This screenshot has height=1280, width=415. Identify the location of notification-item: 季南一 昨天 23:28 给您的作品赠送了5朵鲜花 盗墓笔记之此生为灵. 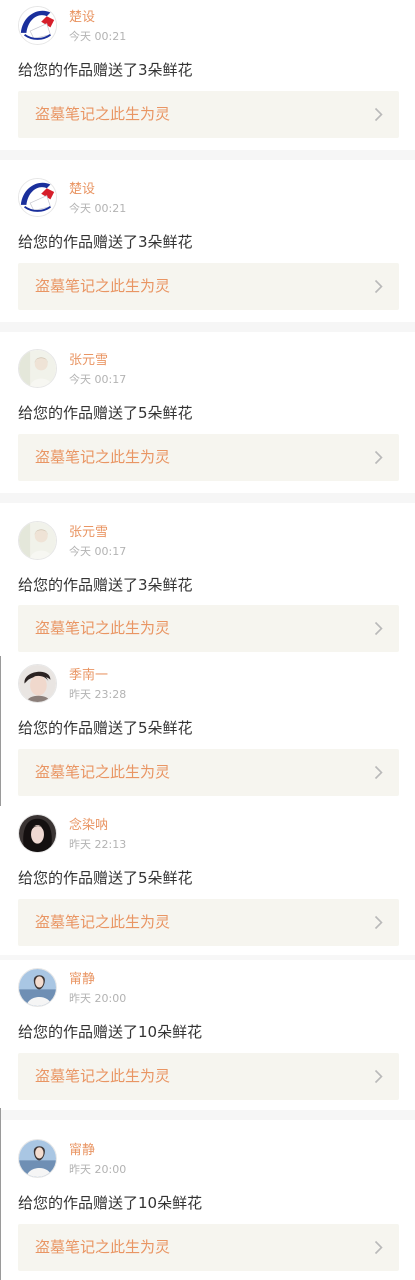
(207, 730).